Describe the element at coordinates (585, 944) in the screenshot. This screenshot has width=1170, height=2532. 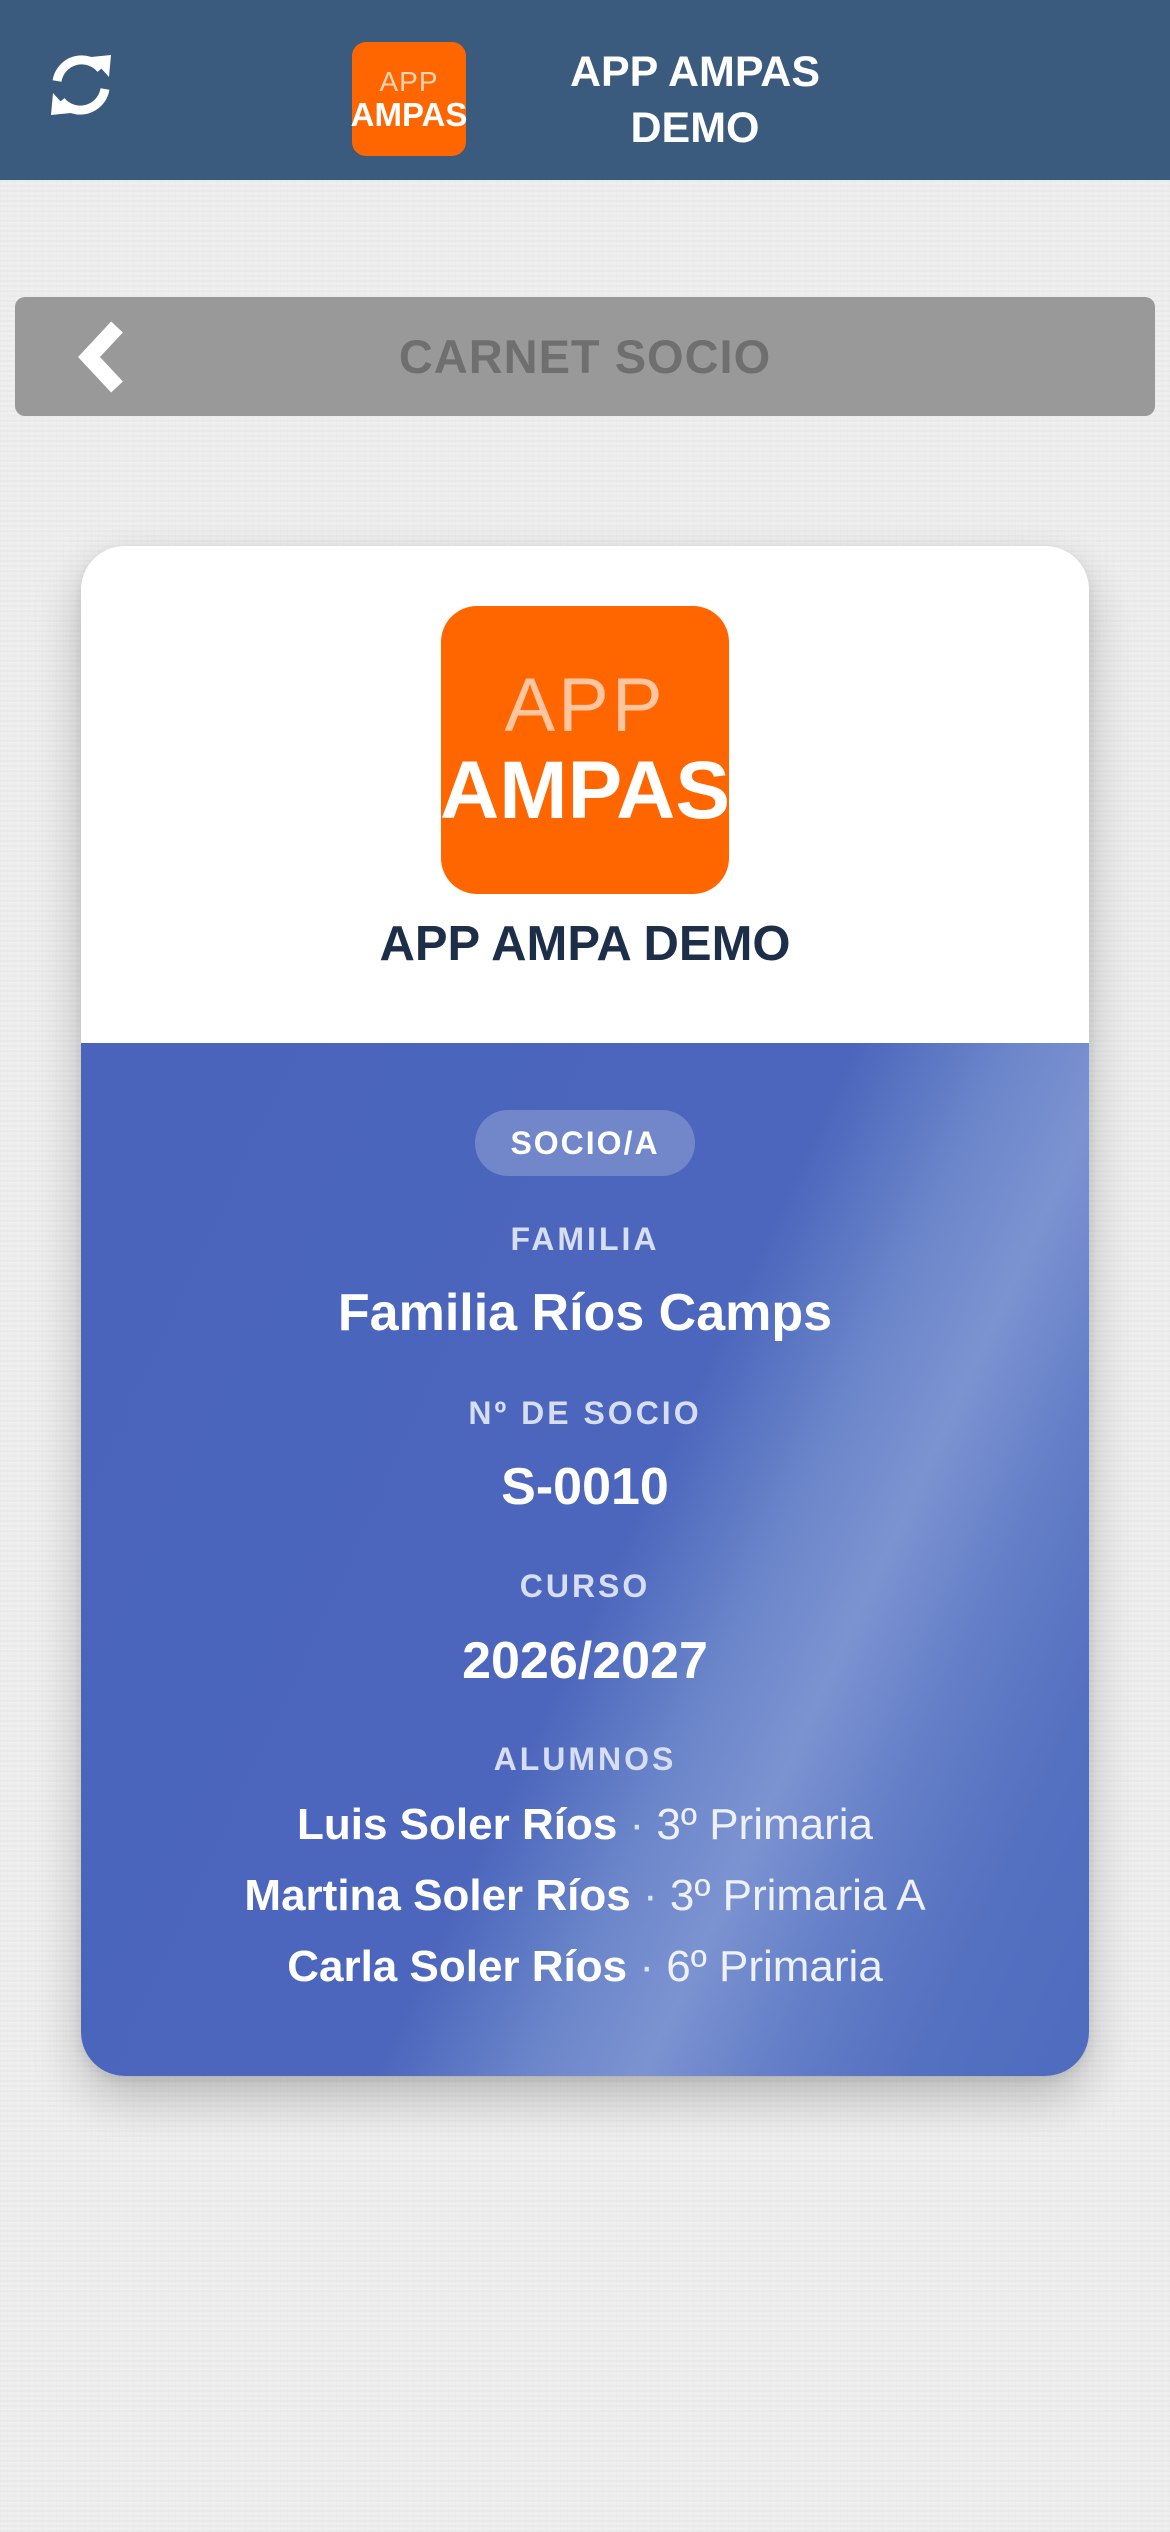
I see `organization-name: APP AMPA DEMO` at that location.